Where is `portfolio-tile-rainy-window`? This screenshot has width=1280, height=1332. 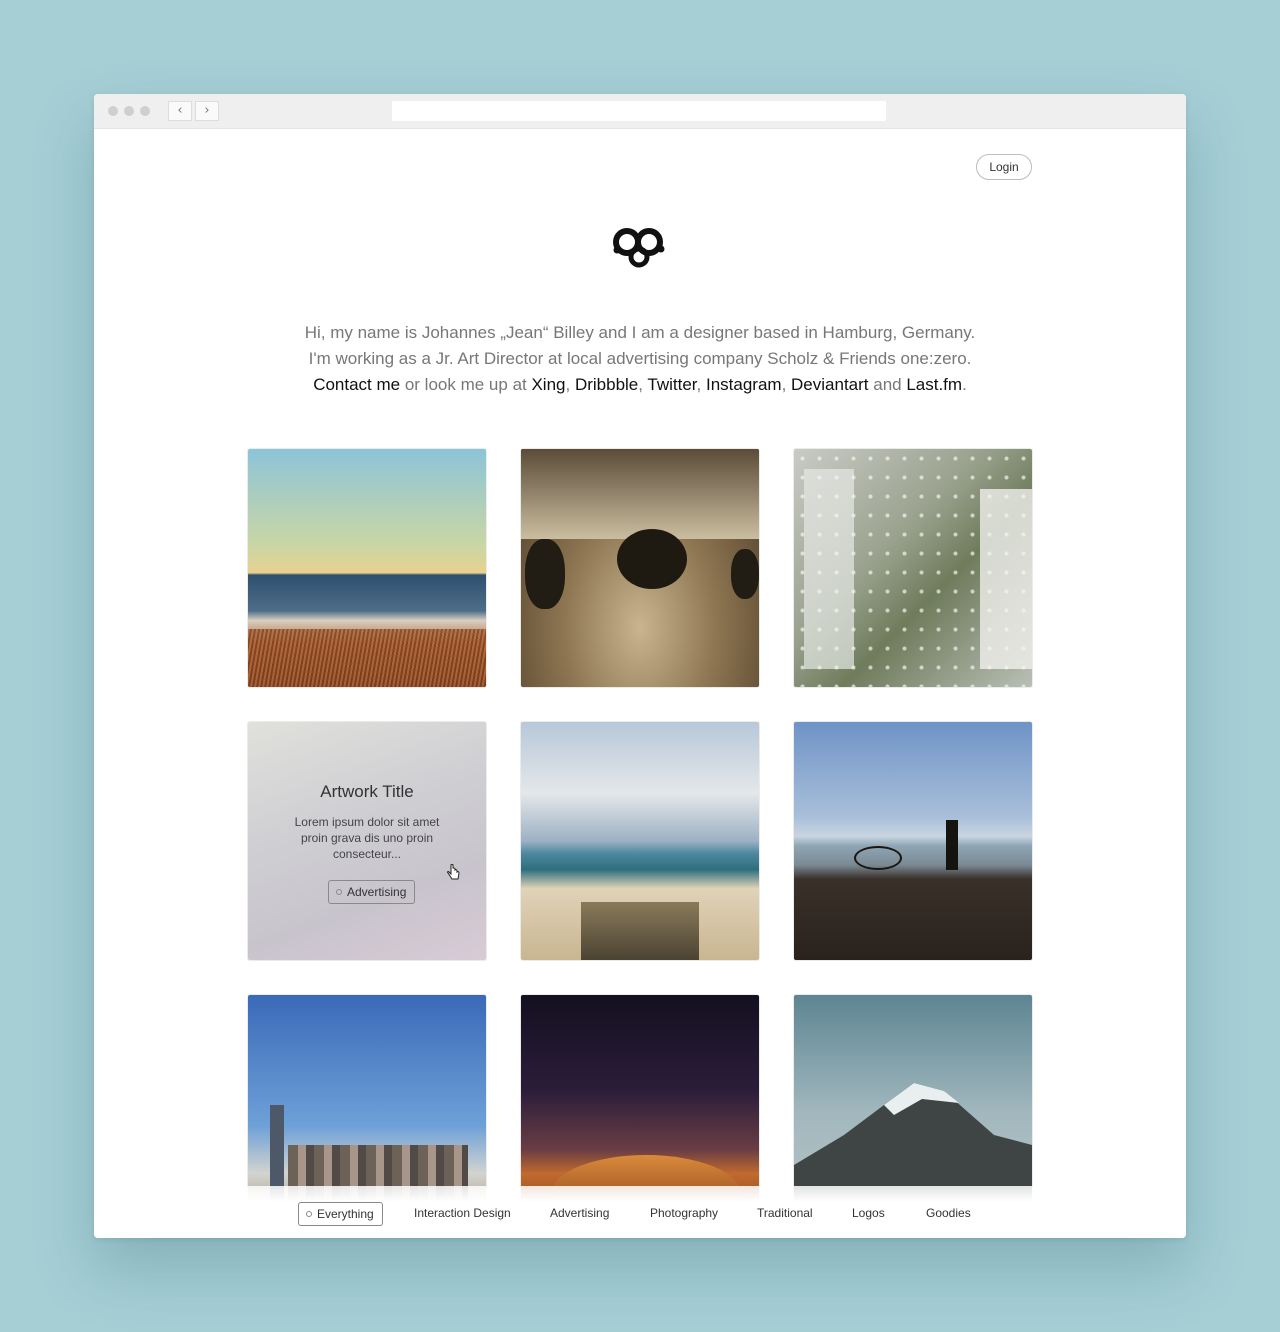 portfolio-tile-rainy-window is located at coordinates (913, 568).